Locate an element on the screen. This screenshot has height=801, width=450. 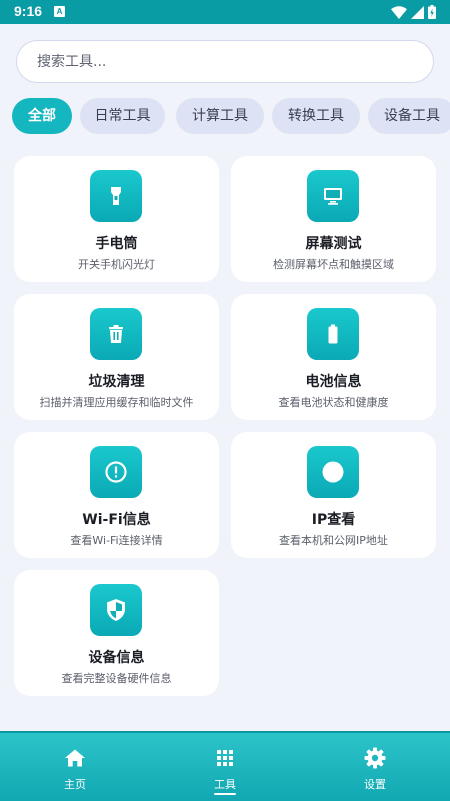
tool-desc: 查看Wi-Fi连接详情 is located at coordinates (116, 540).